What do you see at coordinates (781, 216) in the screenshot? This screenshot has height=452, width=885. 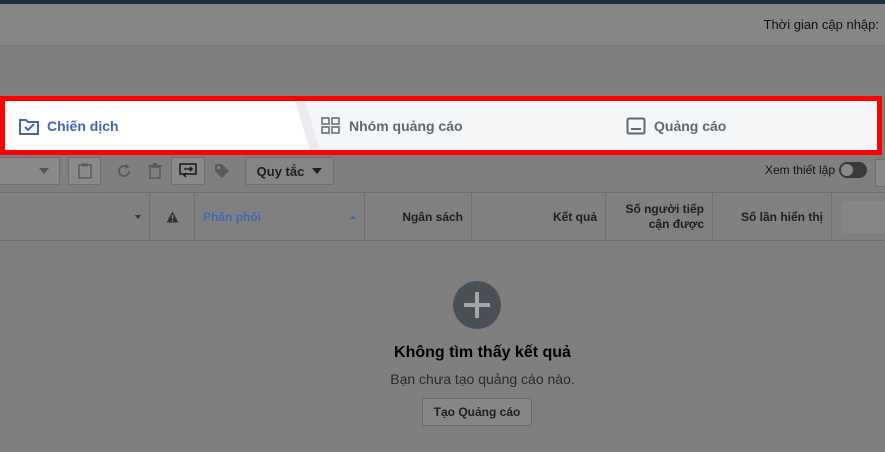 I see `column-impressions-label: Số lần hiển thị` at bounding box center [781, 216].